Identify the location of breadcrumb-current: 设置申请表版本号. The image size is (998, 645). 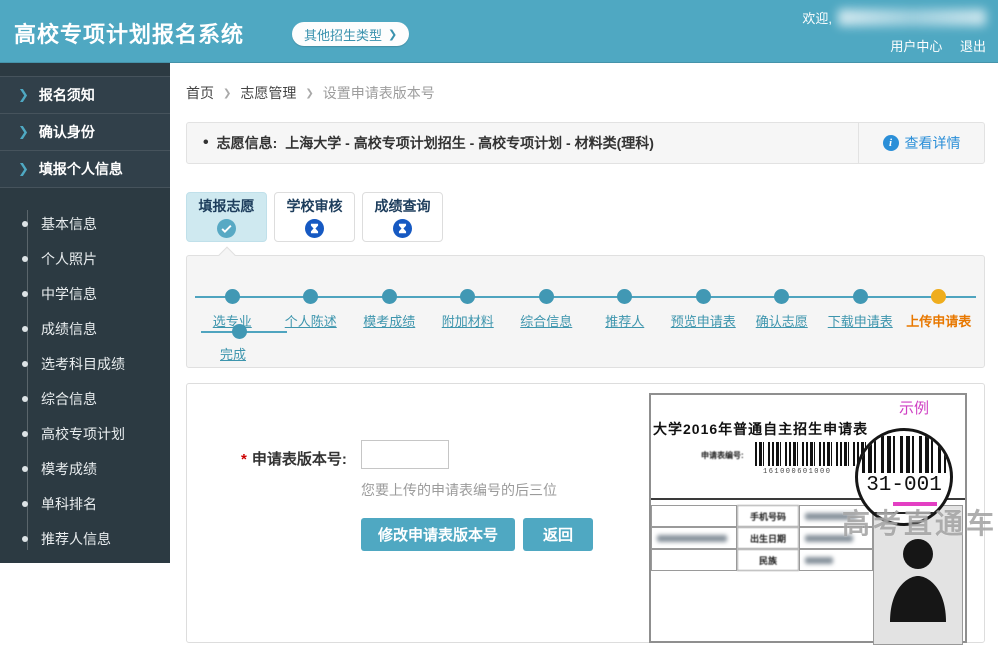
(378, 93).